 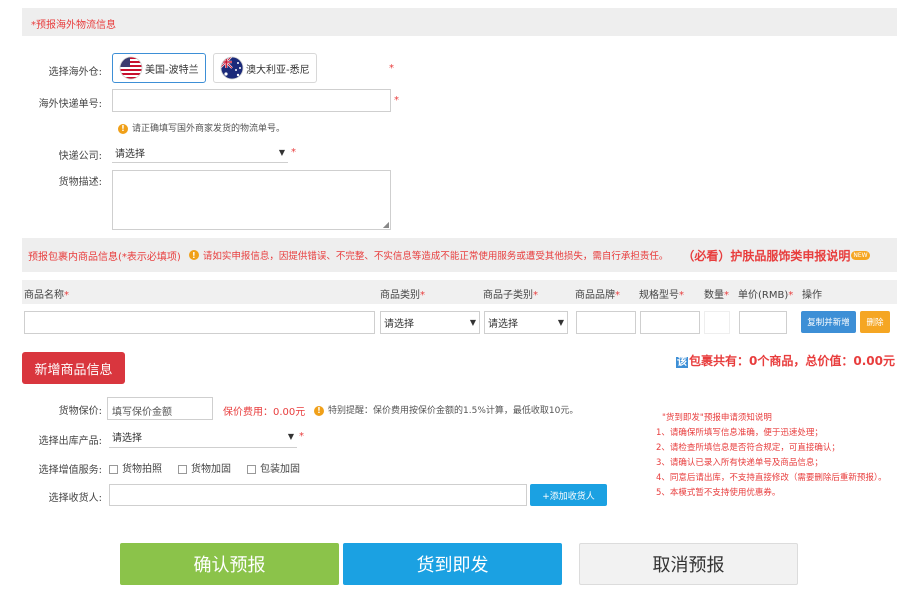 I want to click on subcategory-select: 请选择 ▼, so click(x=526, y=322).